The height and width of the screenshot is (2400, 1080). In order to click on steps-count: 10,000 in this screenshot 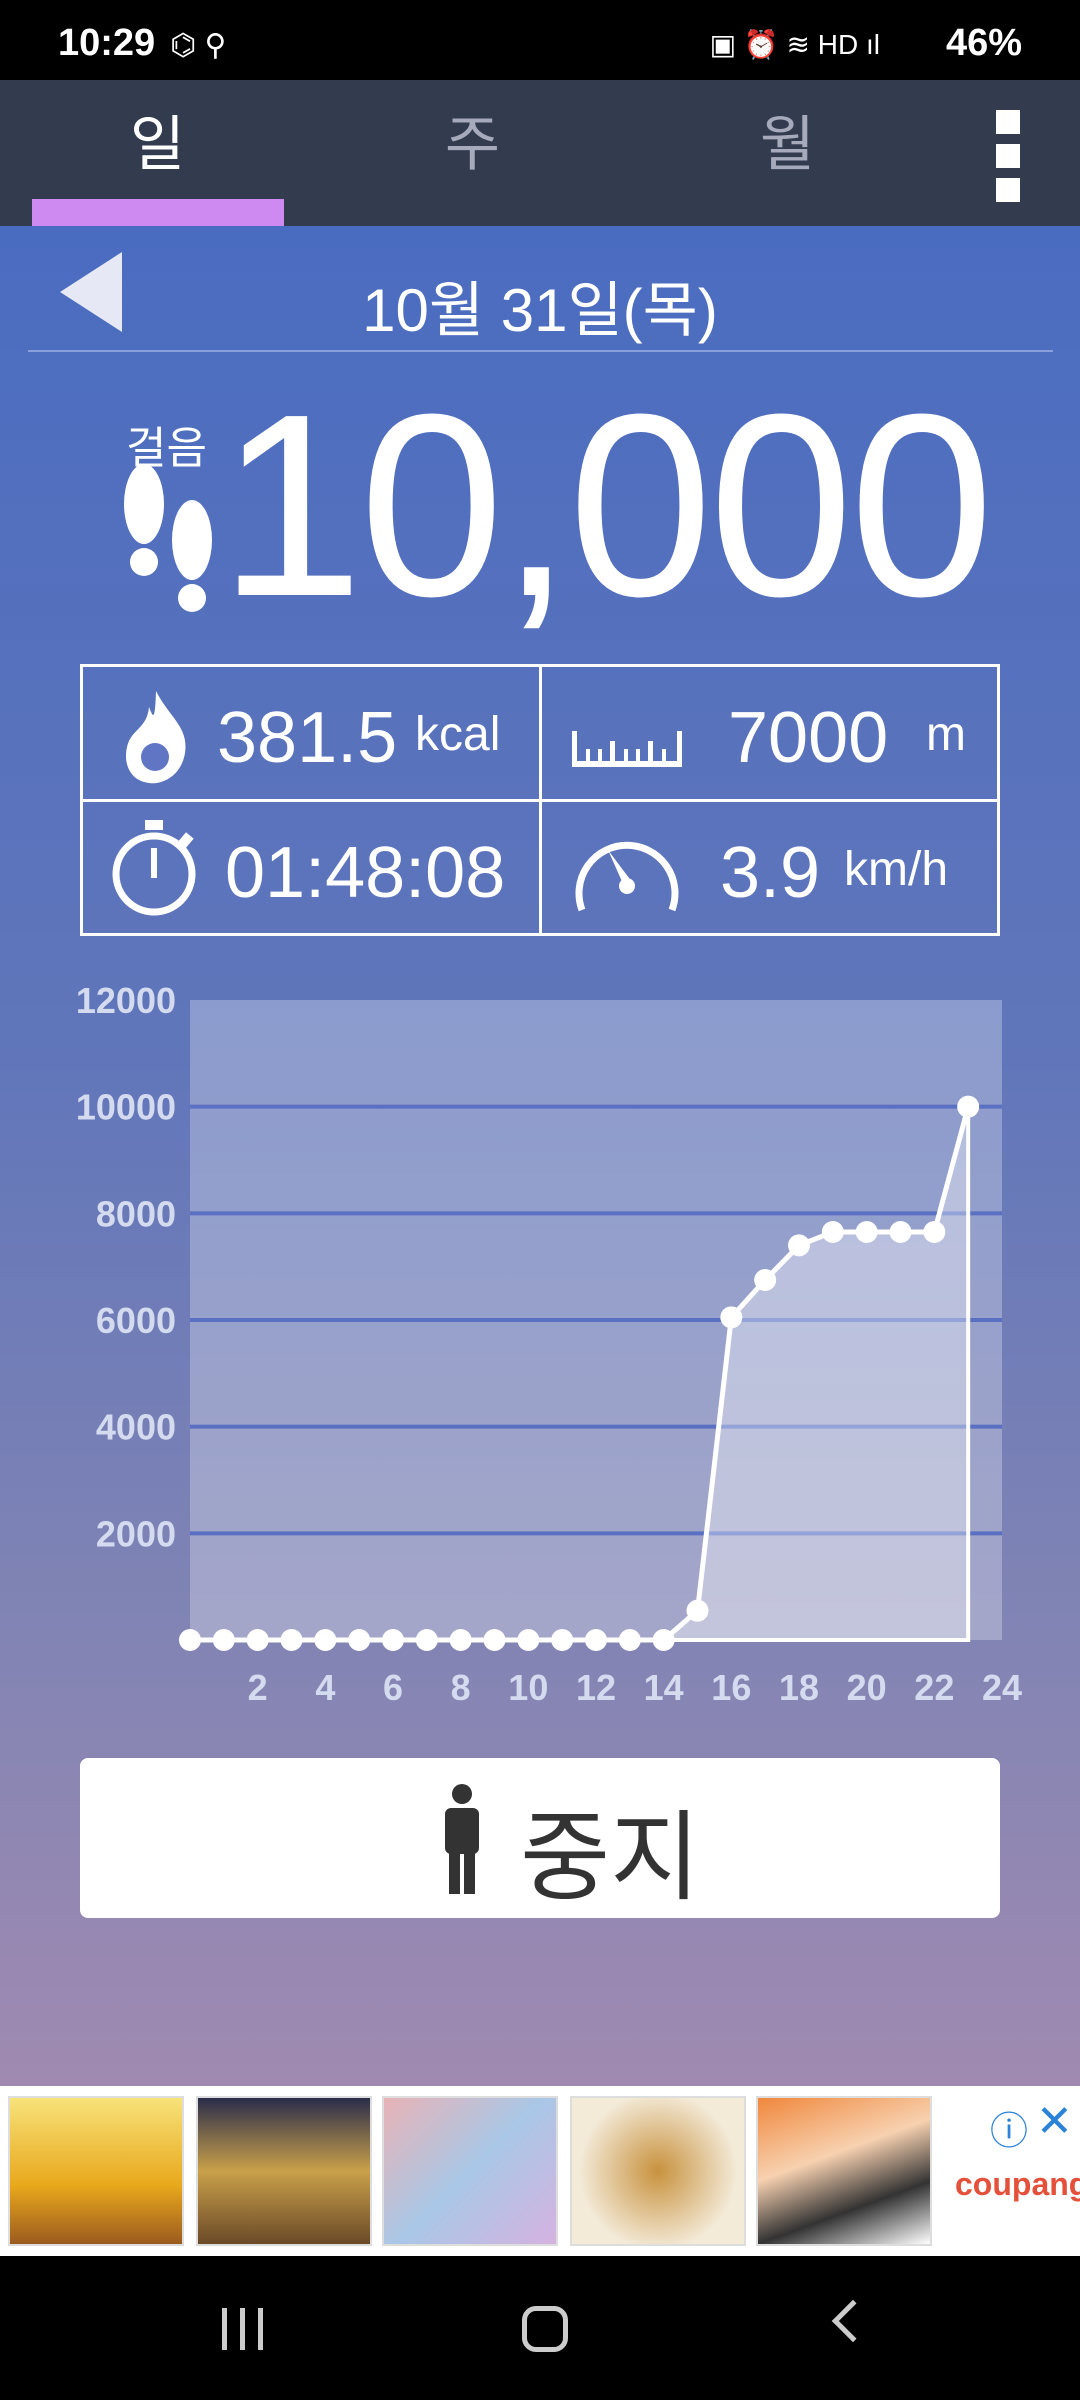, I will do `click(606, 506)`.